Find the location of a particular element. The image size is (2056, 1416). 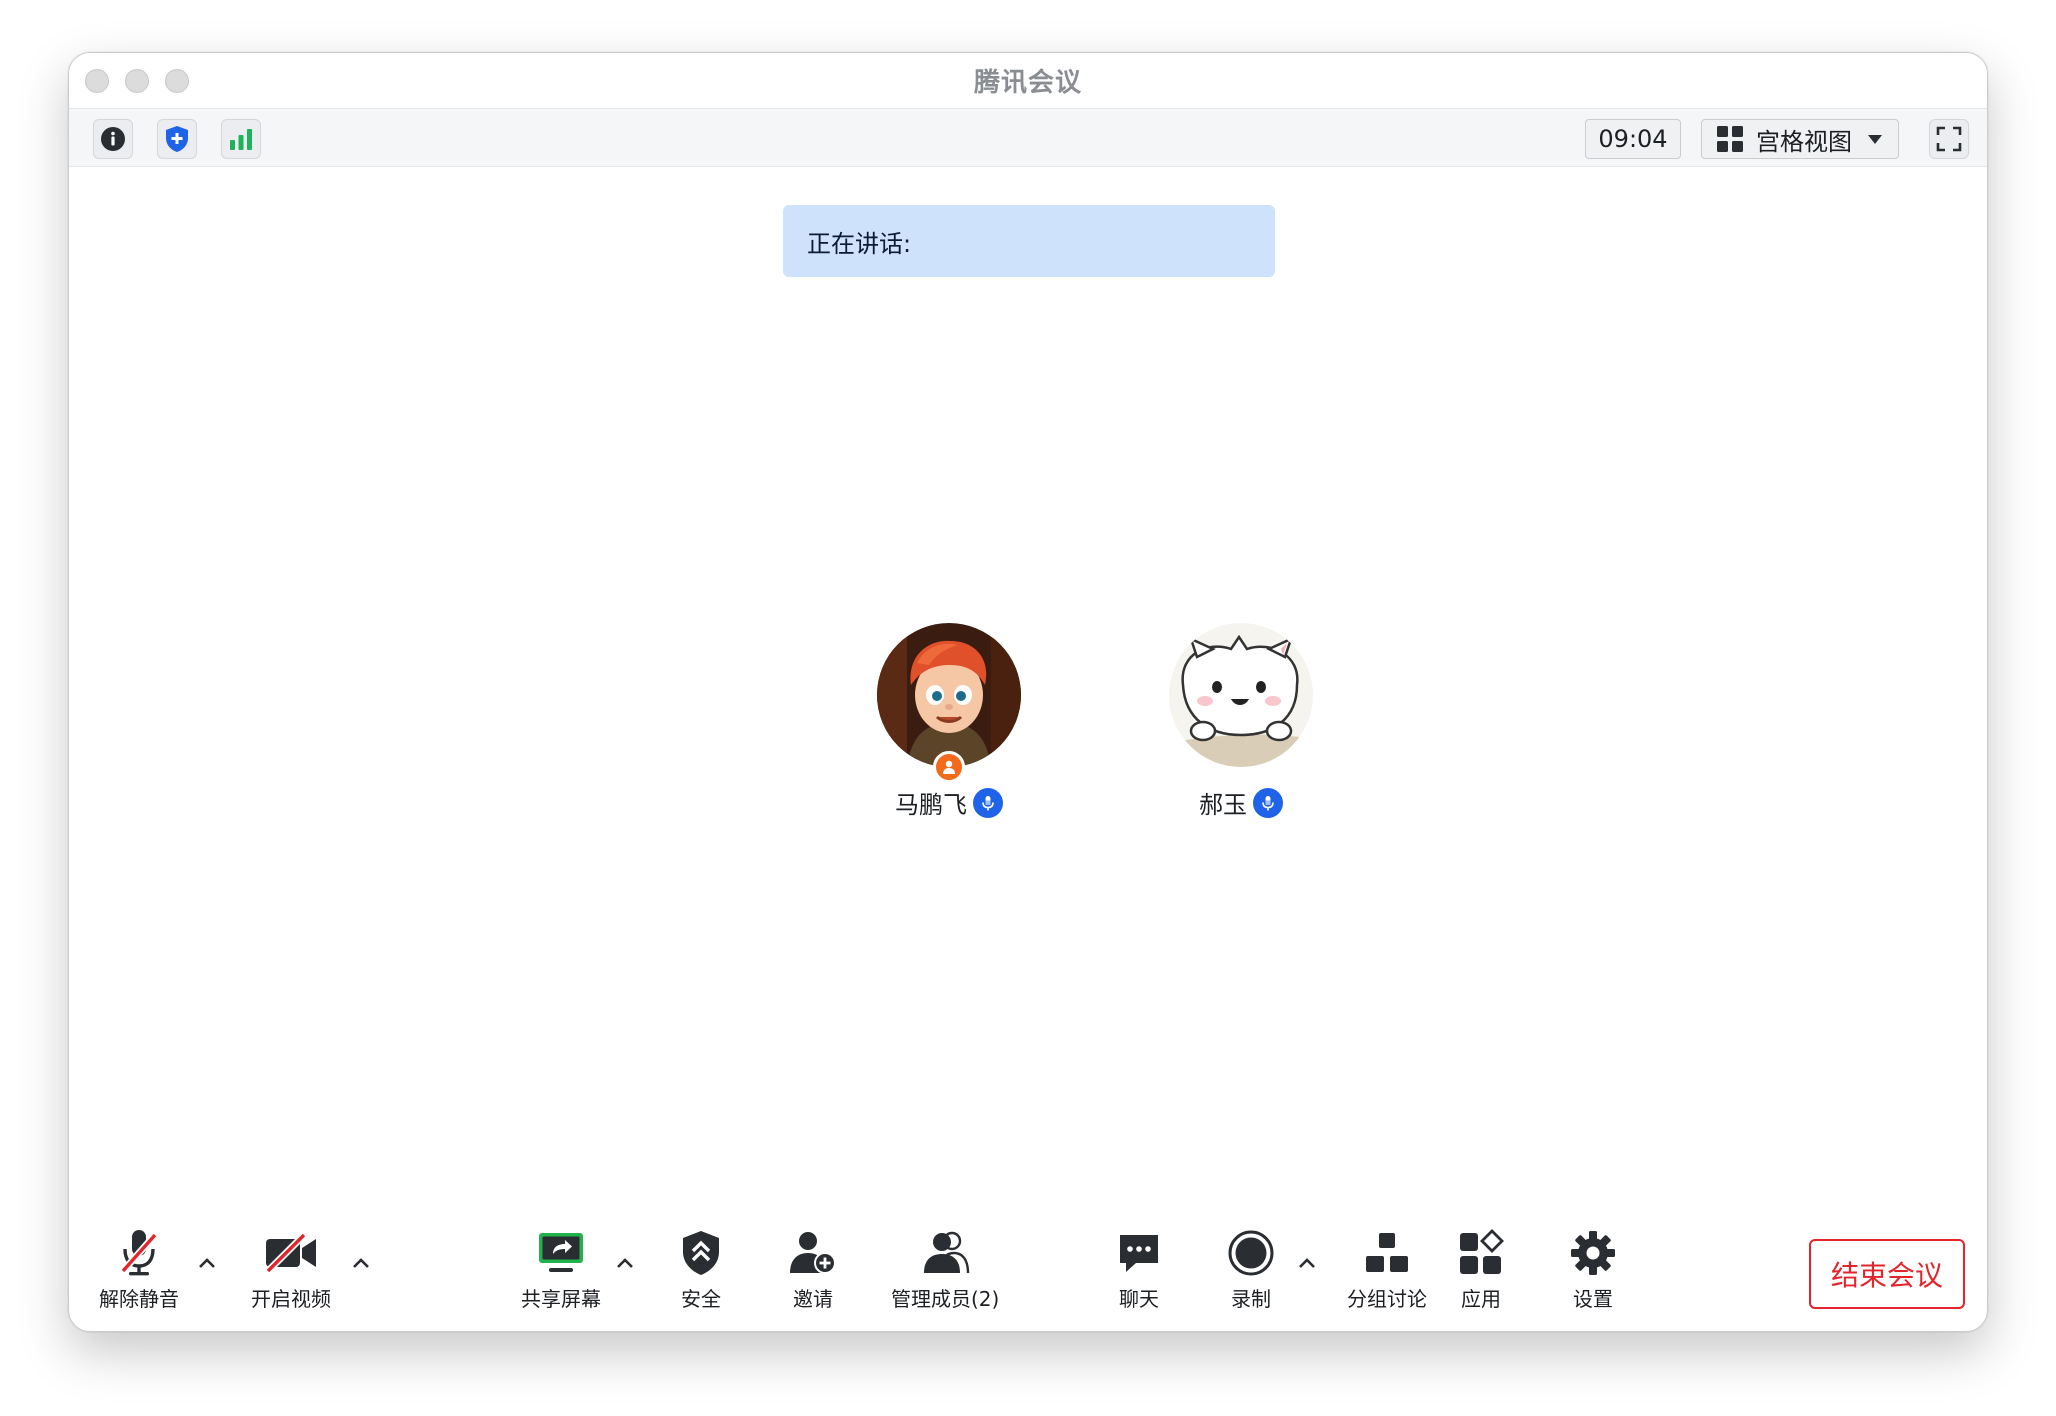

record-options-button is located at coordinates (1307, 1263).